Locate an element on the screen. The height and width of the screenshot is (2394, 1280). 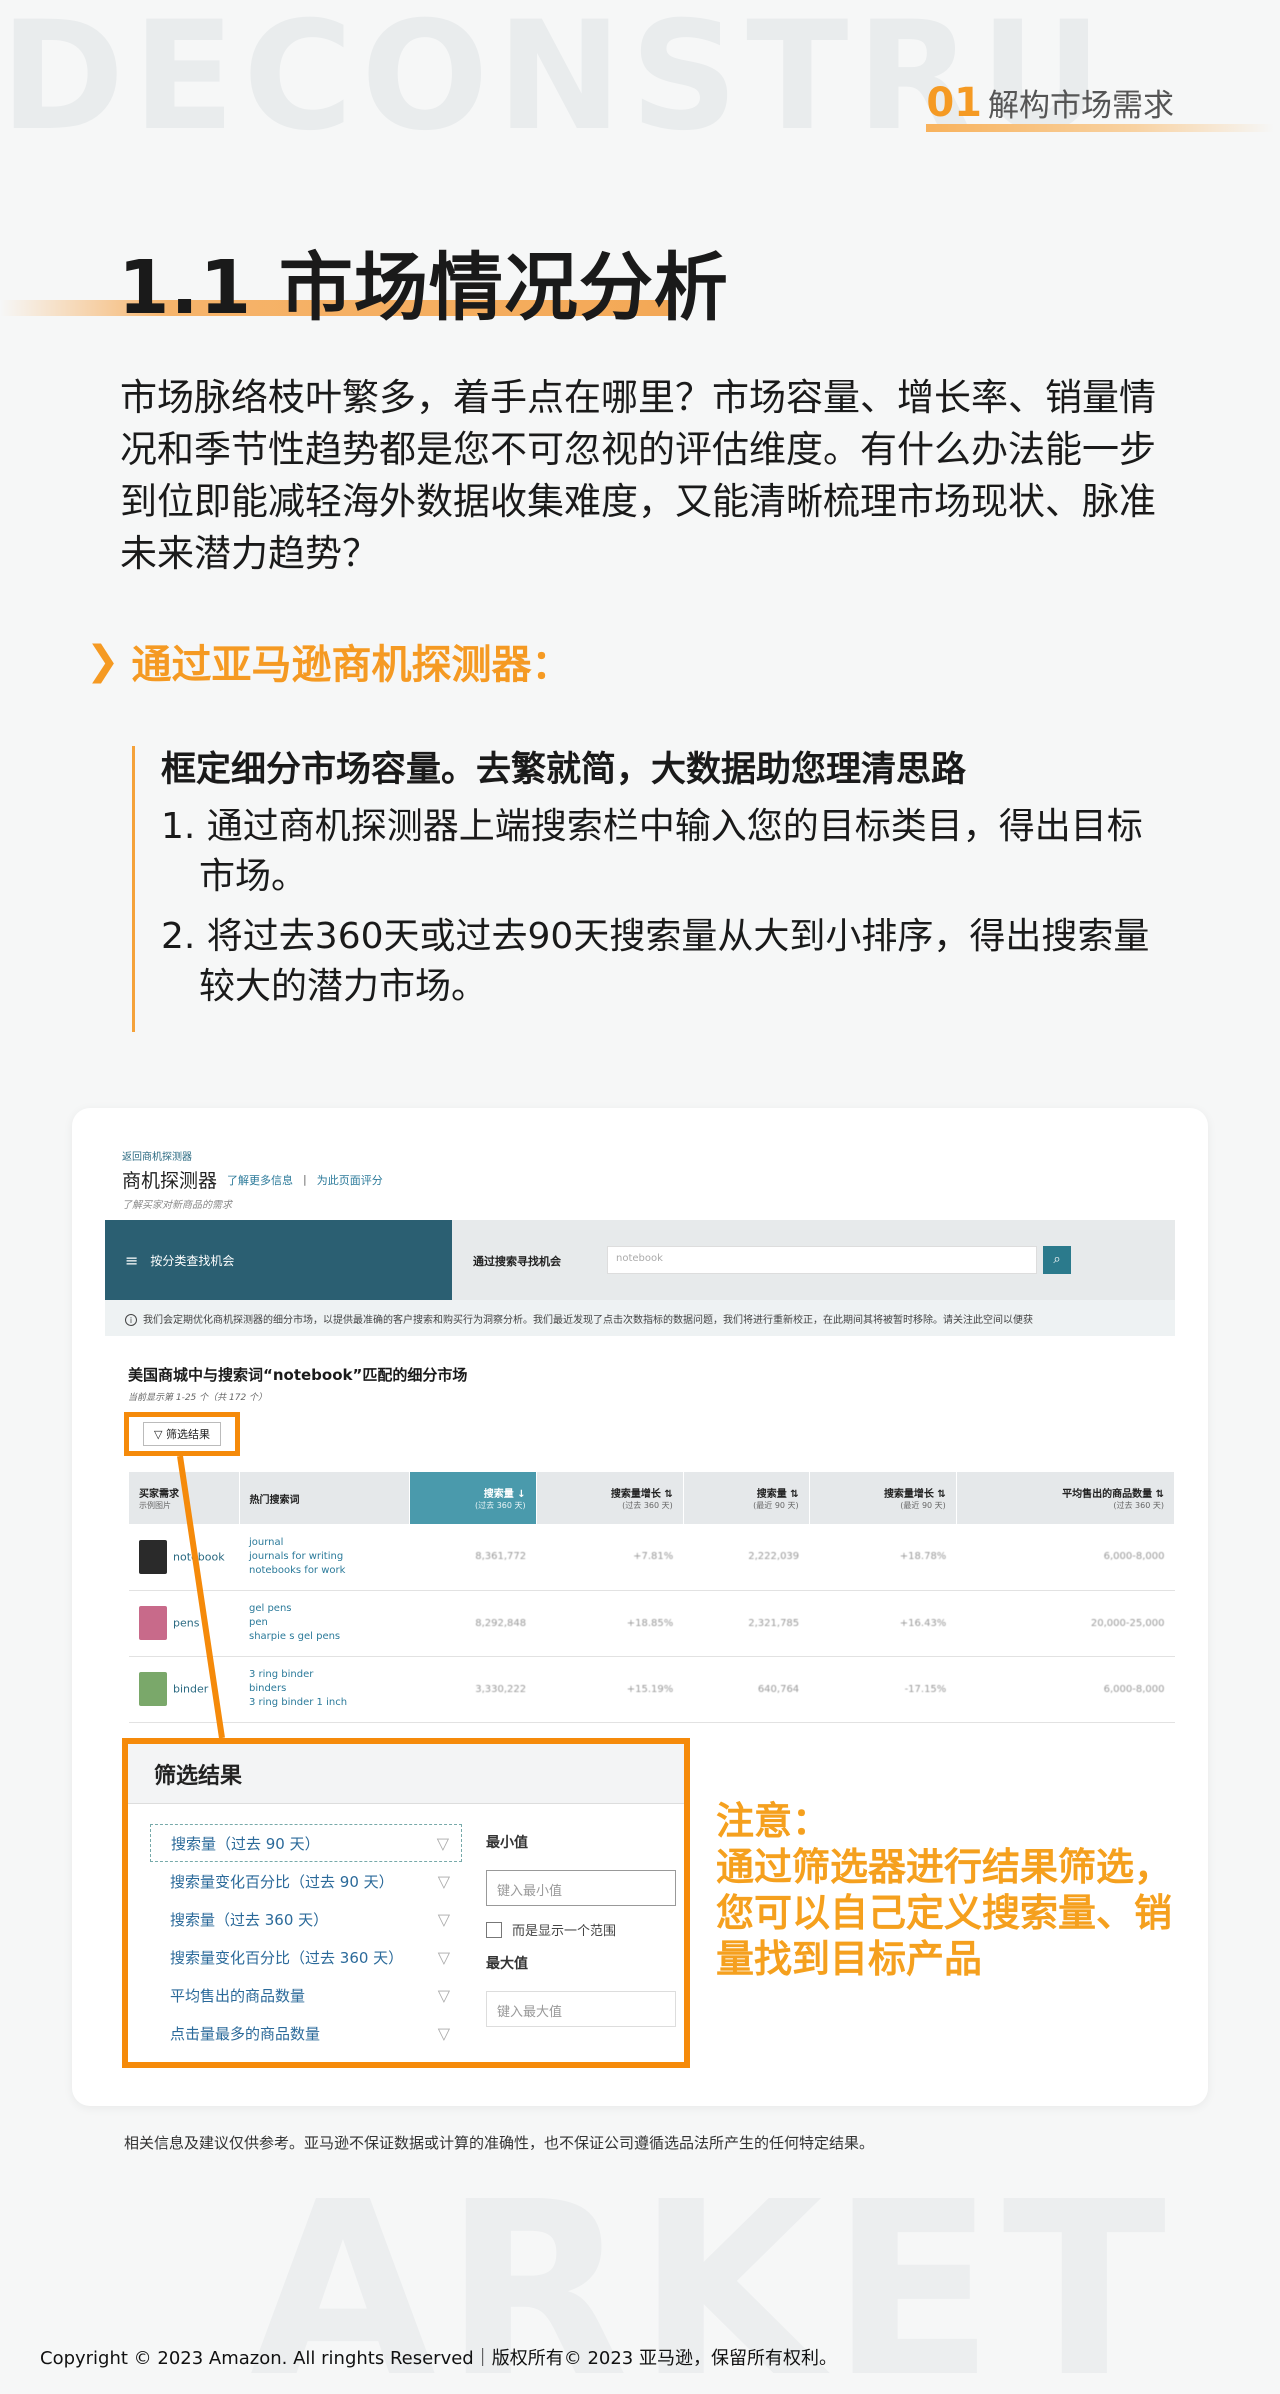
min-value-input: 键入最小值 is located at coordinates (581, 1888).